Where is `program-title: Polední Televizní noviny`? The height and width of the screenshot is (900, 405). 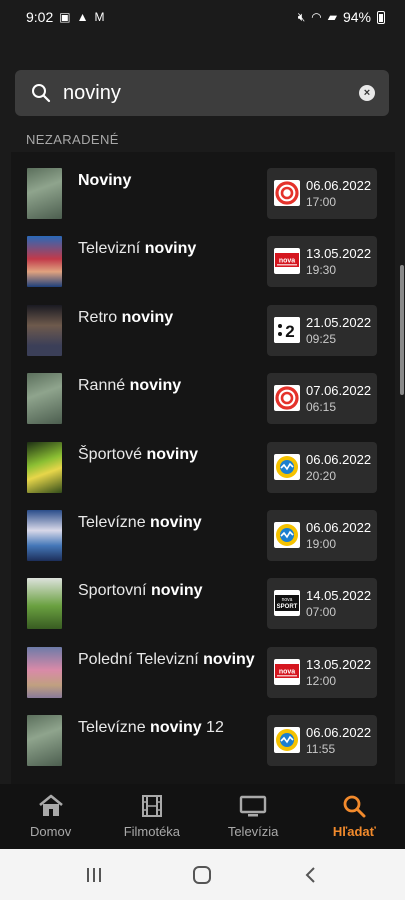 program-title: Polední Televizní noviny is located at coordinates (166, 660).